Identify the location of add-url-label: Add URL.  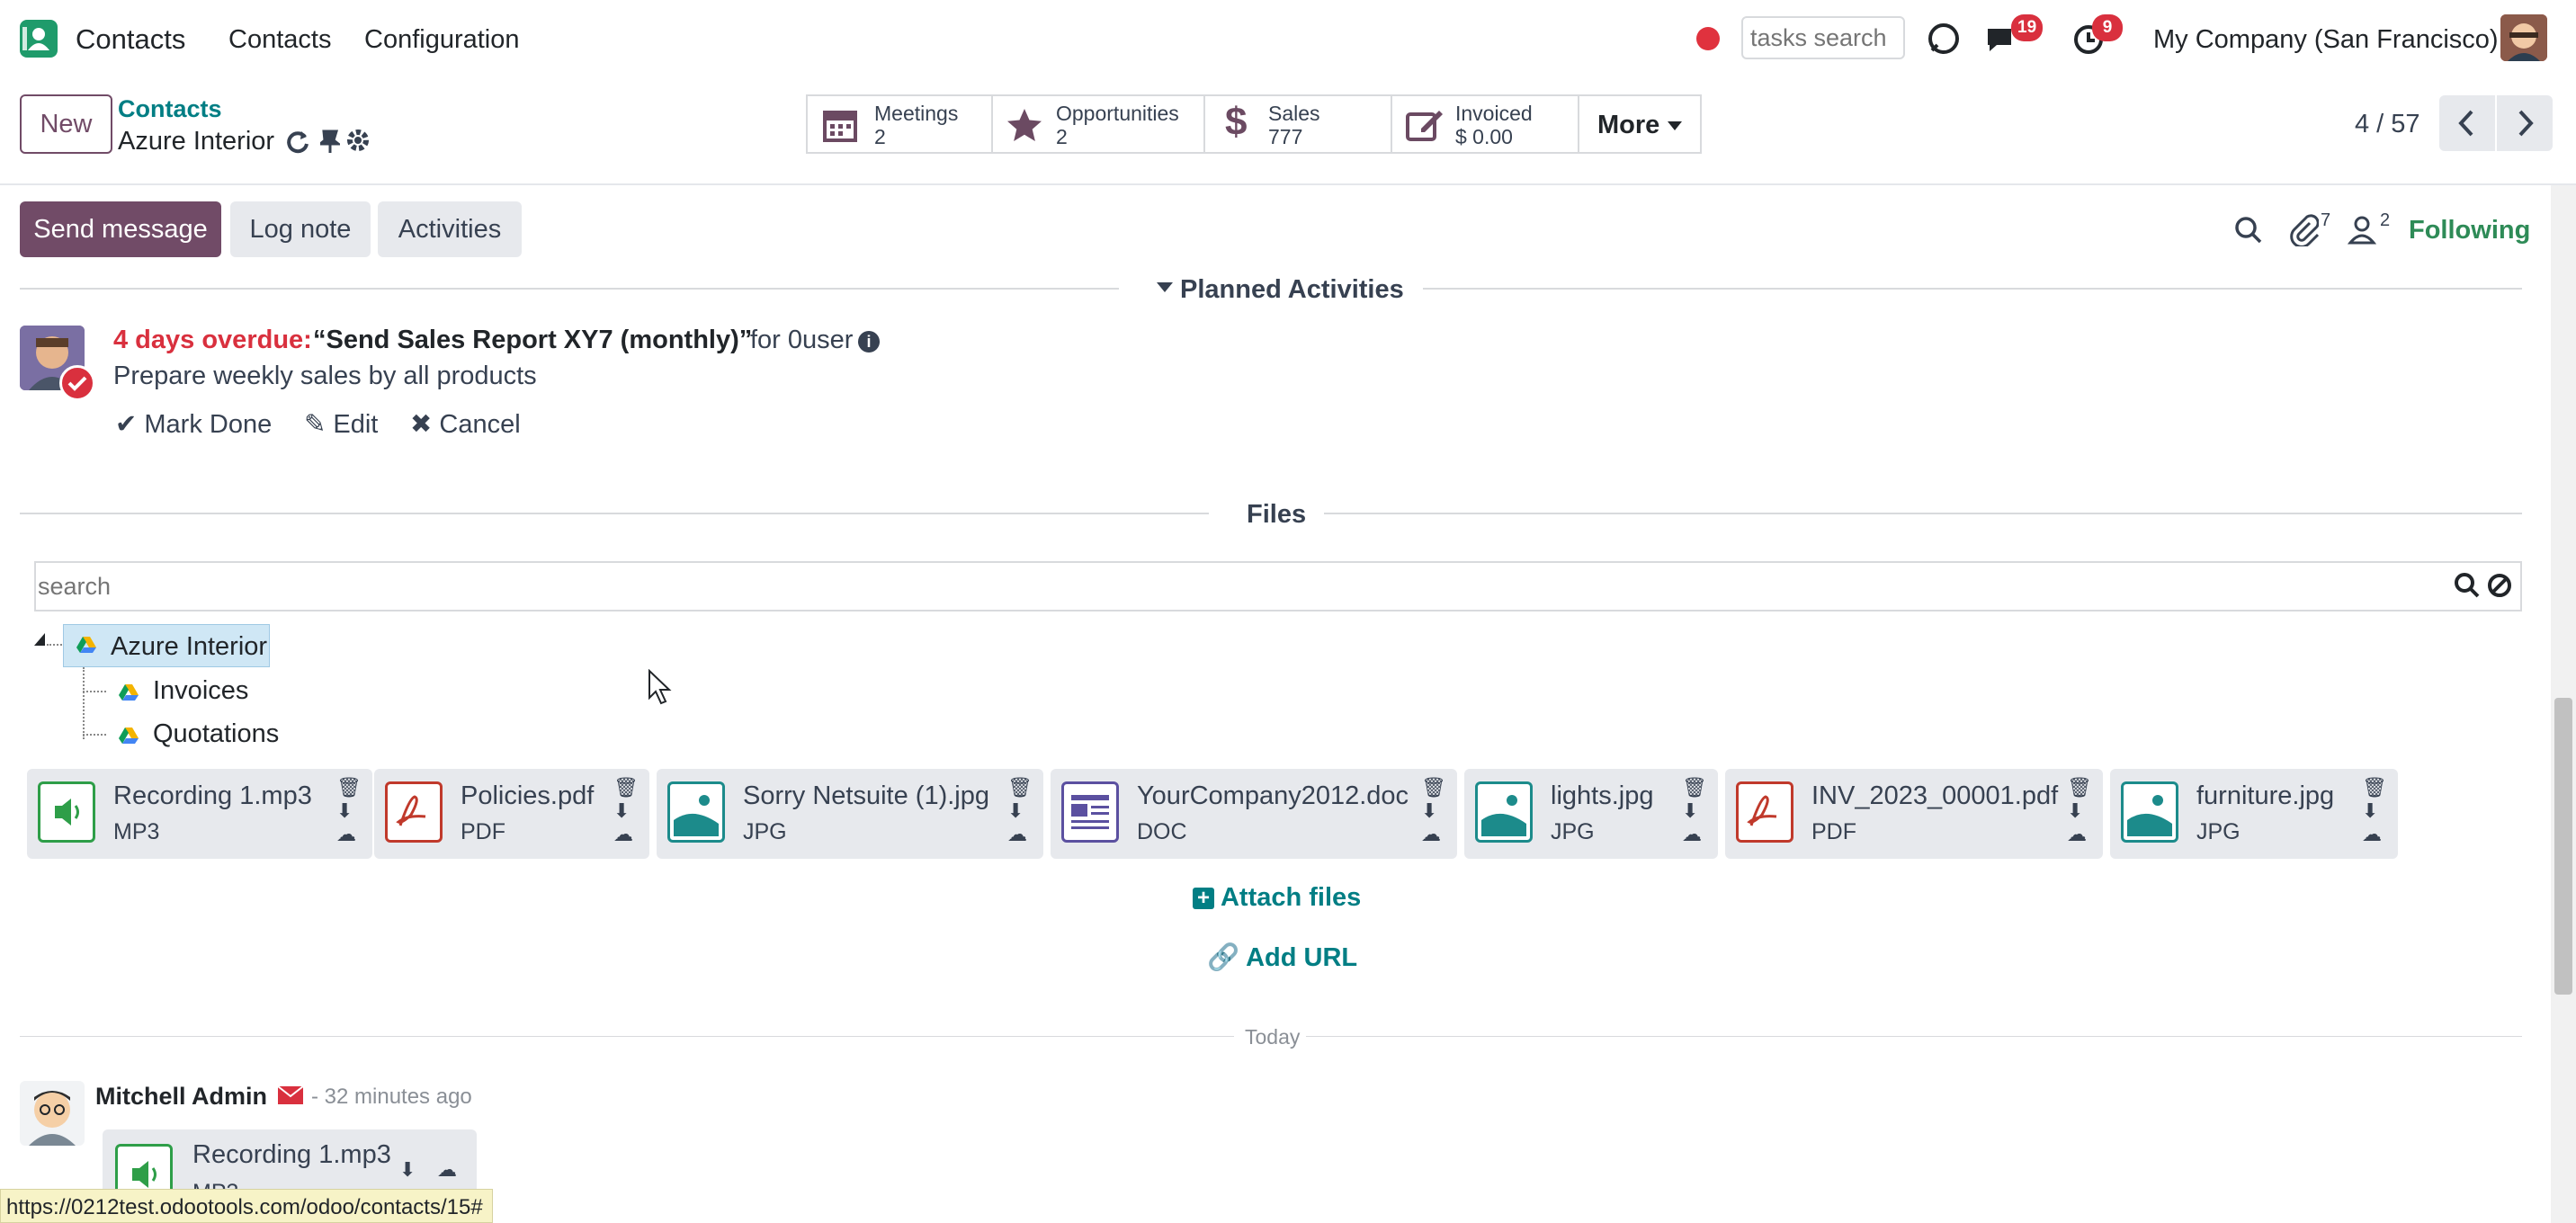
(1302, 957).